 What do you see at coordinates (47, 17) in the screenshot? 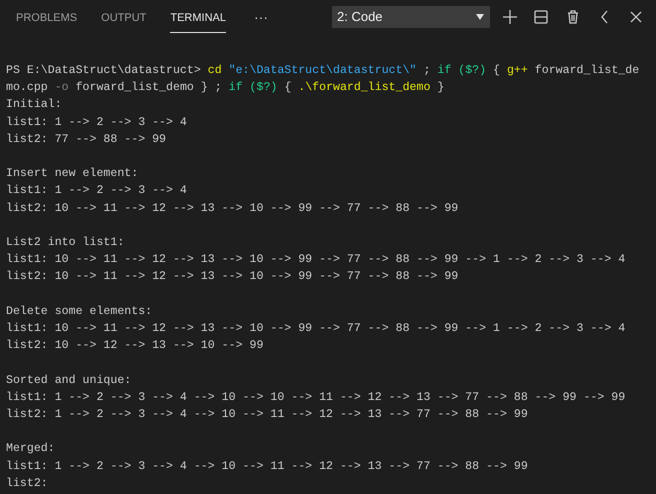
I see `panel-tab: PROBLEMS` at bounding box center [47, 17].